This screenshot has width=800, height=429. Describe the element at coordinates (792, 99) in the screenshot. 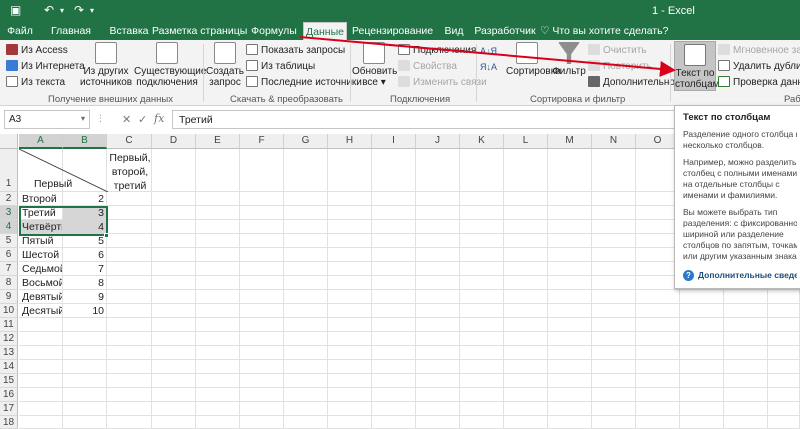

I see `group-label-data-tools: Рабо` at that location.